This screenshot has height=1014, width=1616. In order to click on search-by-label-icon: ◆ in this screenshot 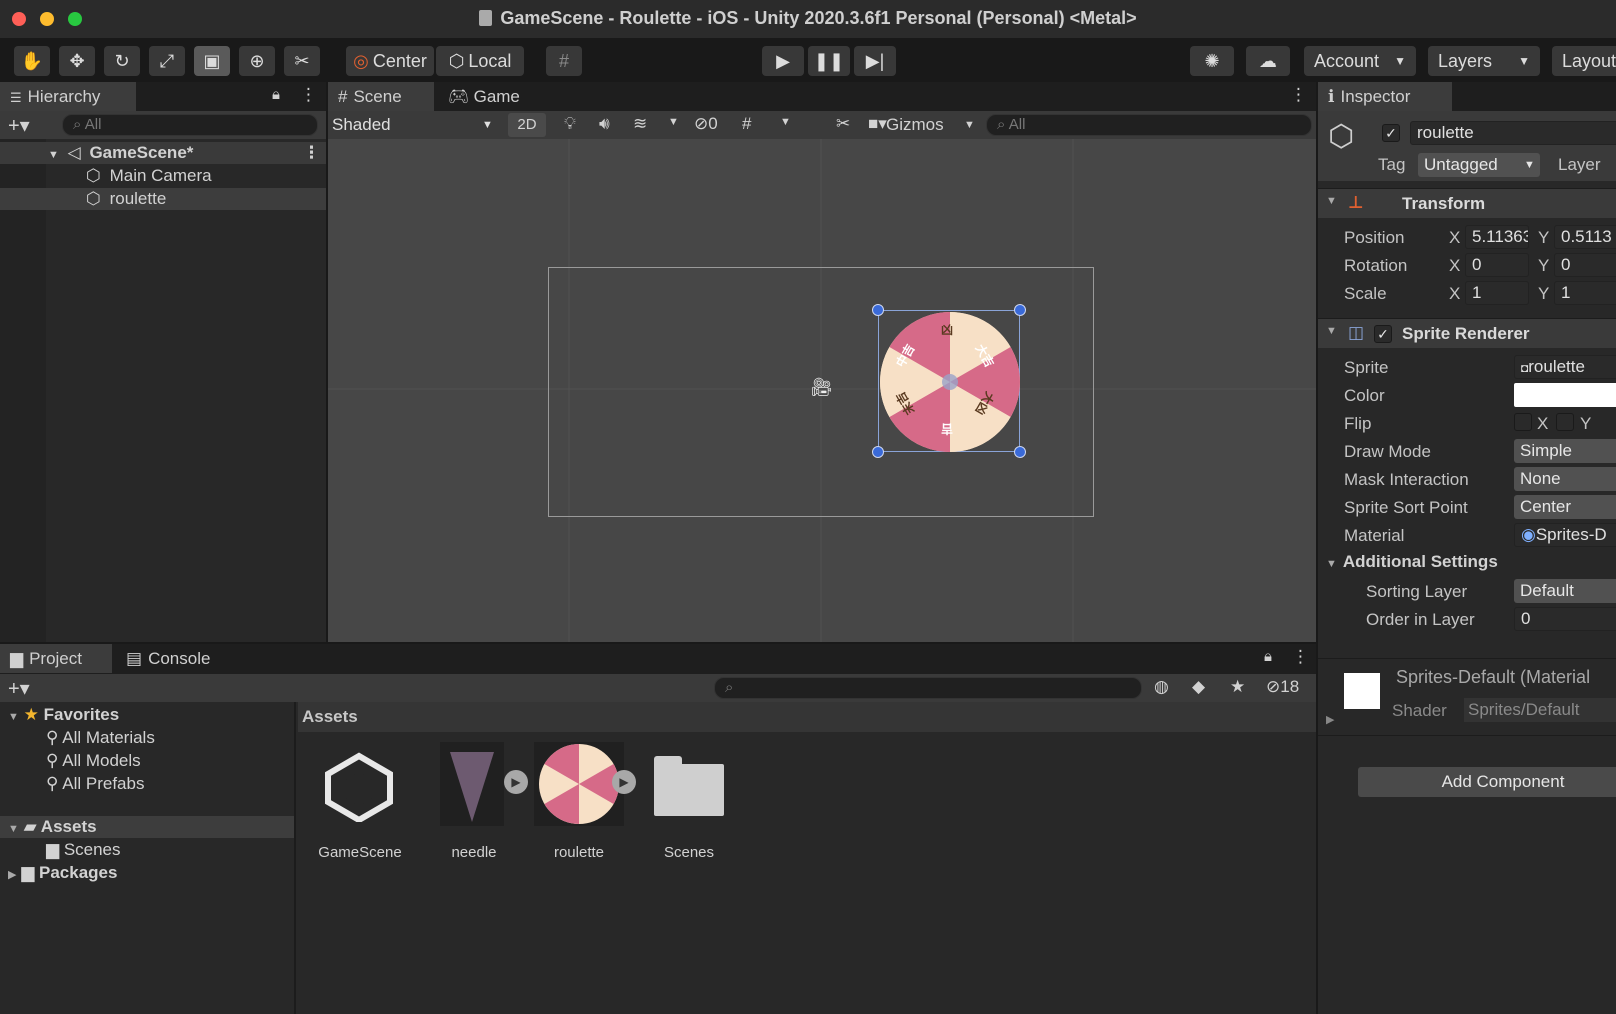, I will do `click(1198, 687)`.